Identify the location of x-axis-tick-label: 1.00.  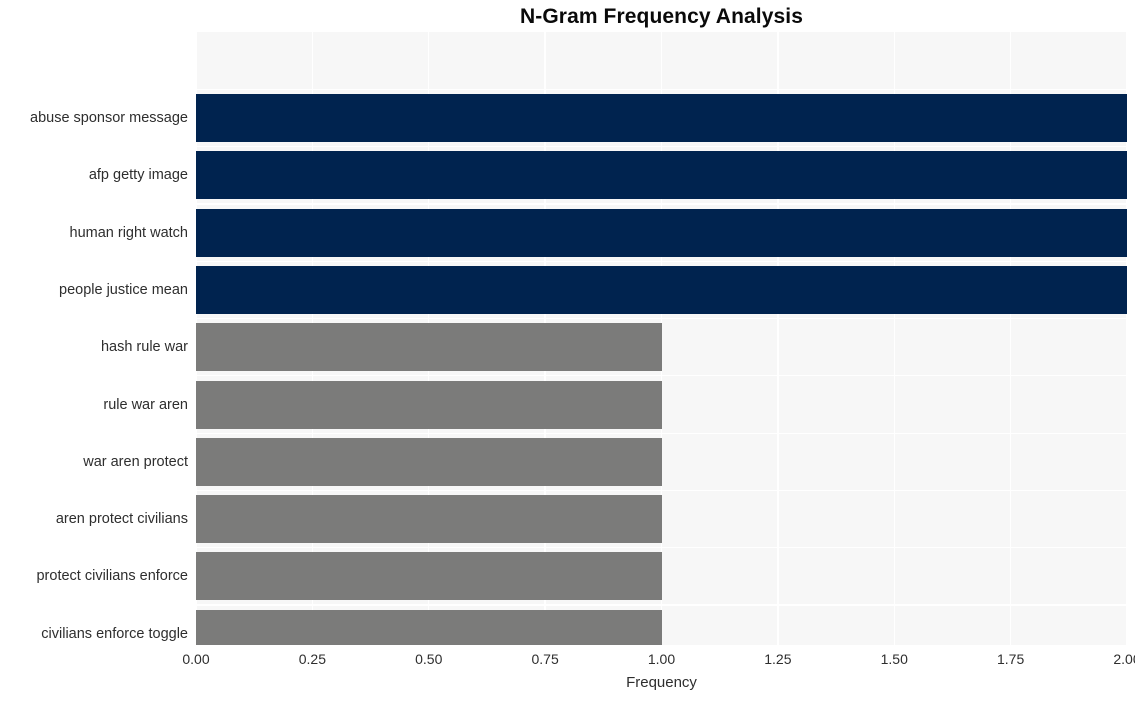
(661, 659).